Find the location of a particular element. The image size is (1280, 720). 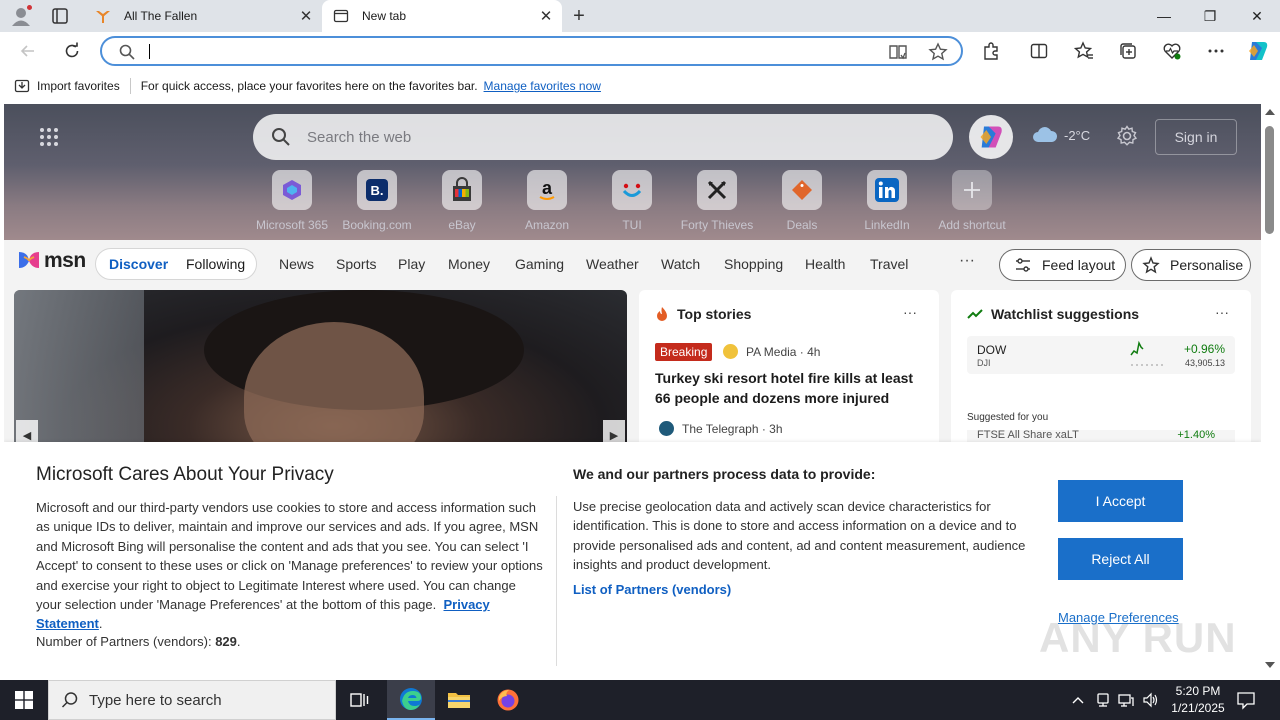

sparkle-star-icon is located at coordinates (1151, 265).